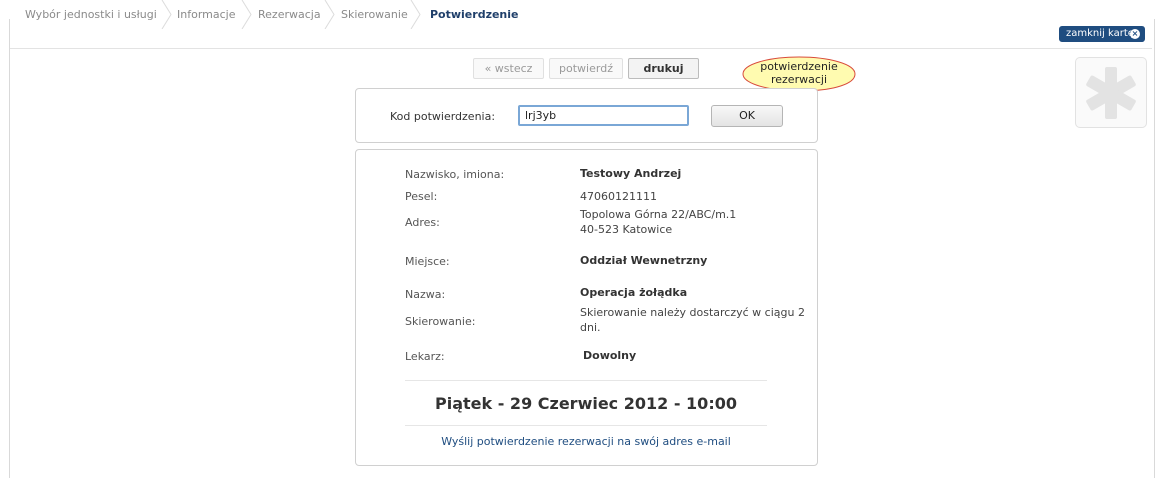  Describe the element at coordinates (603, 115) in the screenshot. I see `confirmation-code-input` at that location.